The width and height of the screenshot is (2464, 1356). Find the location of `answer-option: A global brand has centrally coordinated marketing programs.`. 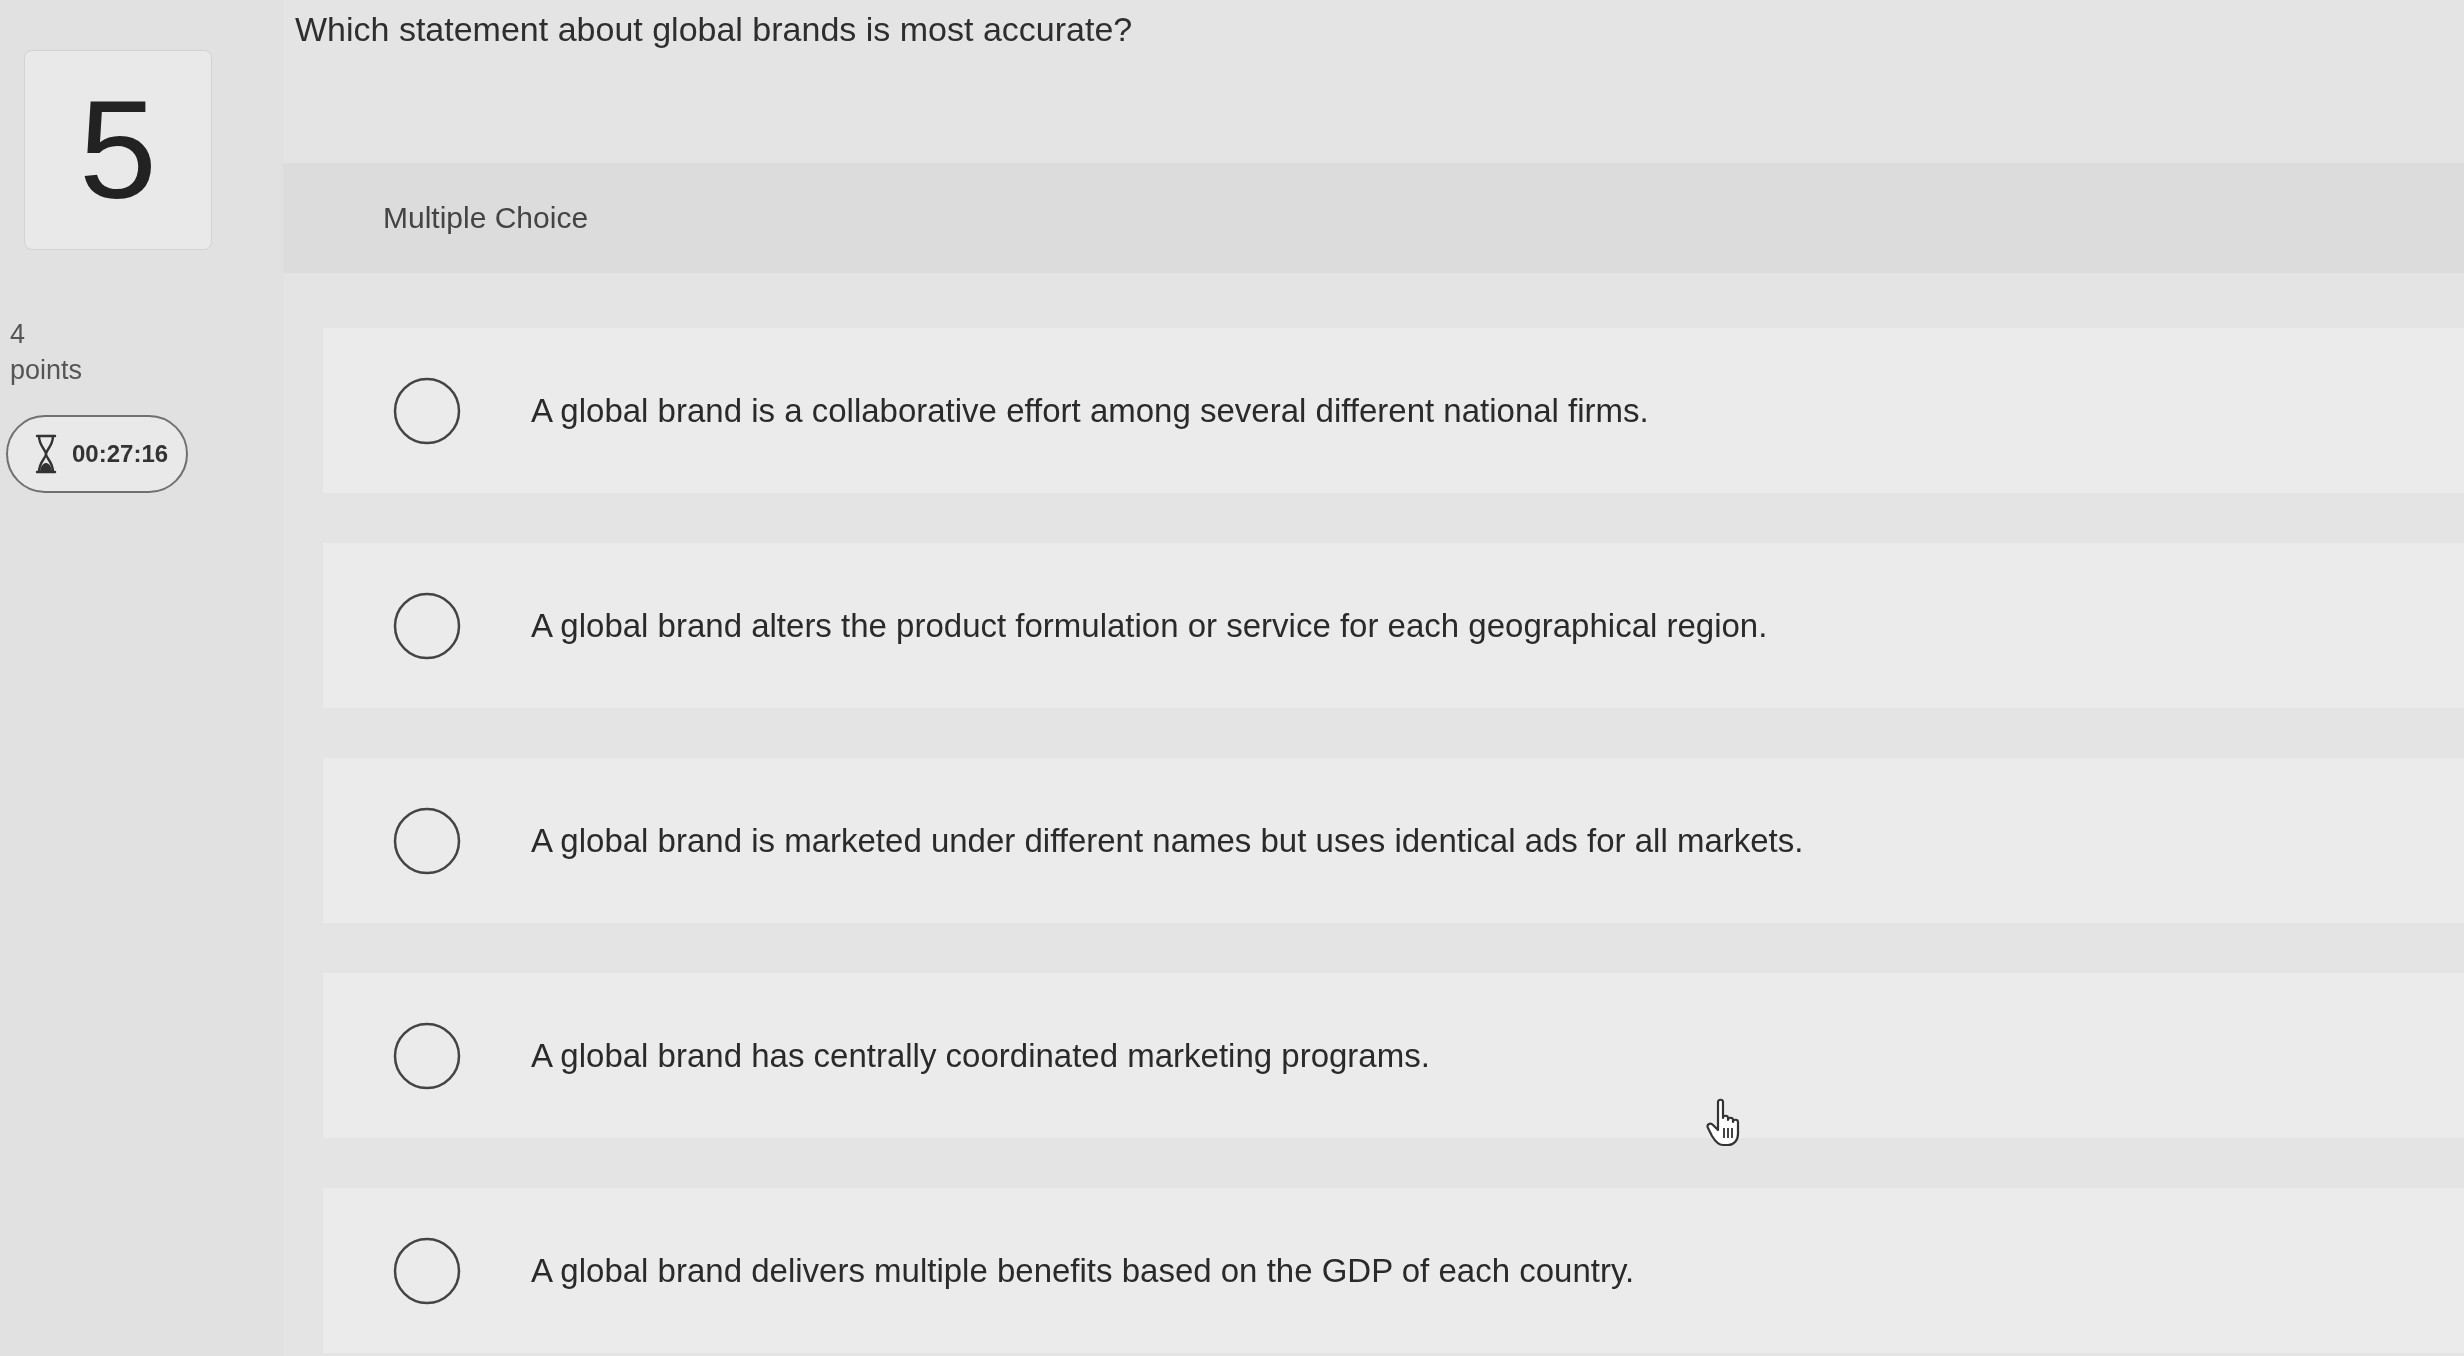

answer-option: A global brand has centrally coordinated marketing programs. is located at coordinates (1393, 1055).